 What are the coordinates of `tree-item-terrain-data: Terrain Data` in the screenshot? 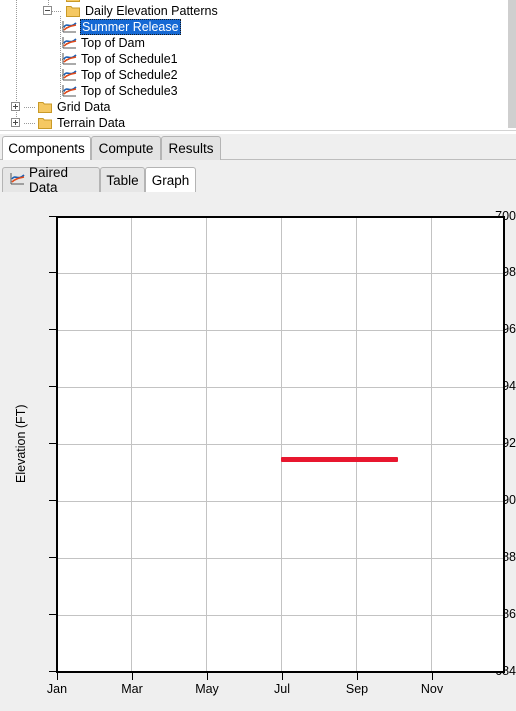 It's located at (220, 123).